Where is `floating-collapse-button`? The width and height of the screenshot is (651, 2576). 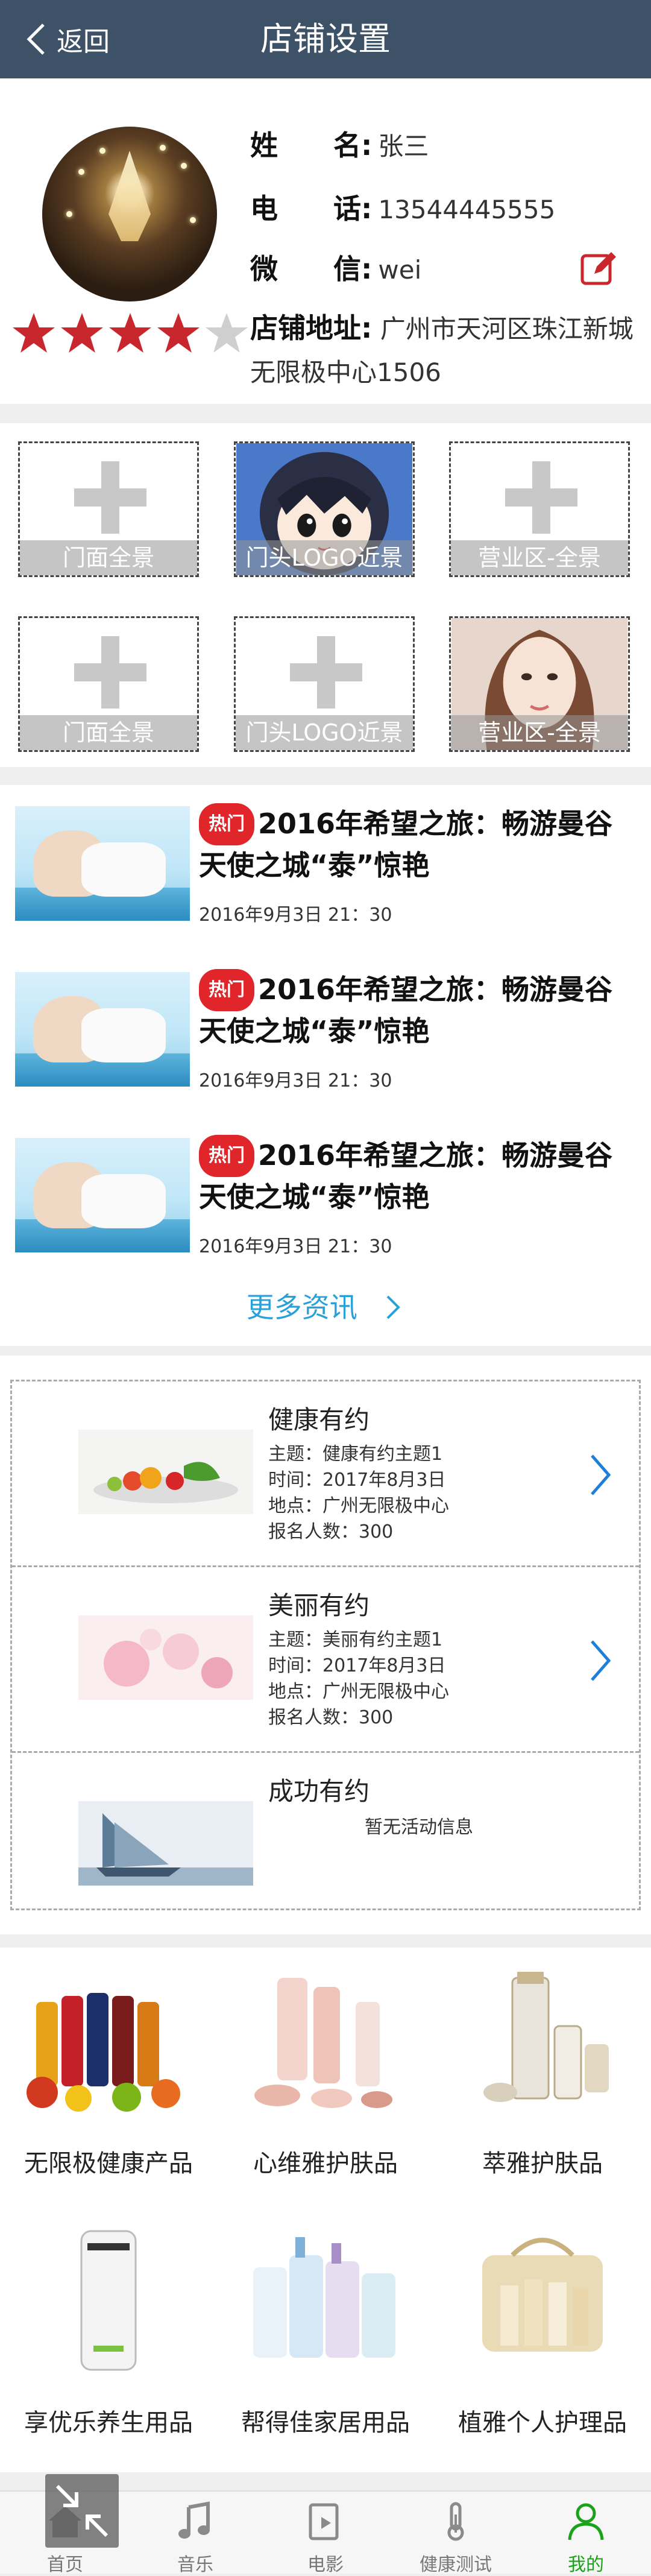 floating-collapse-button is located at coordinates (82, 2511).